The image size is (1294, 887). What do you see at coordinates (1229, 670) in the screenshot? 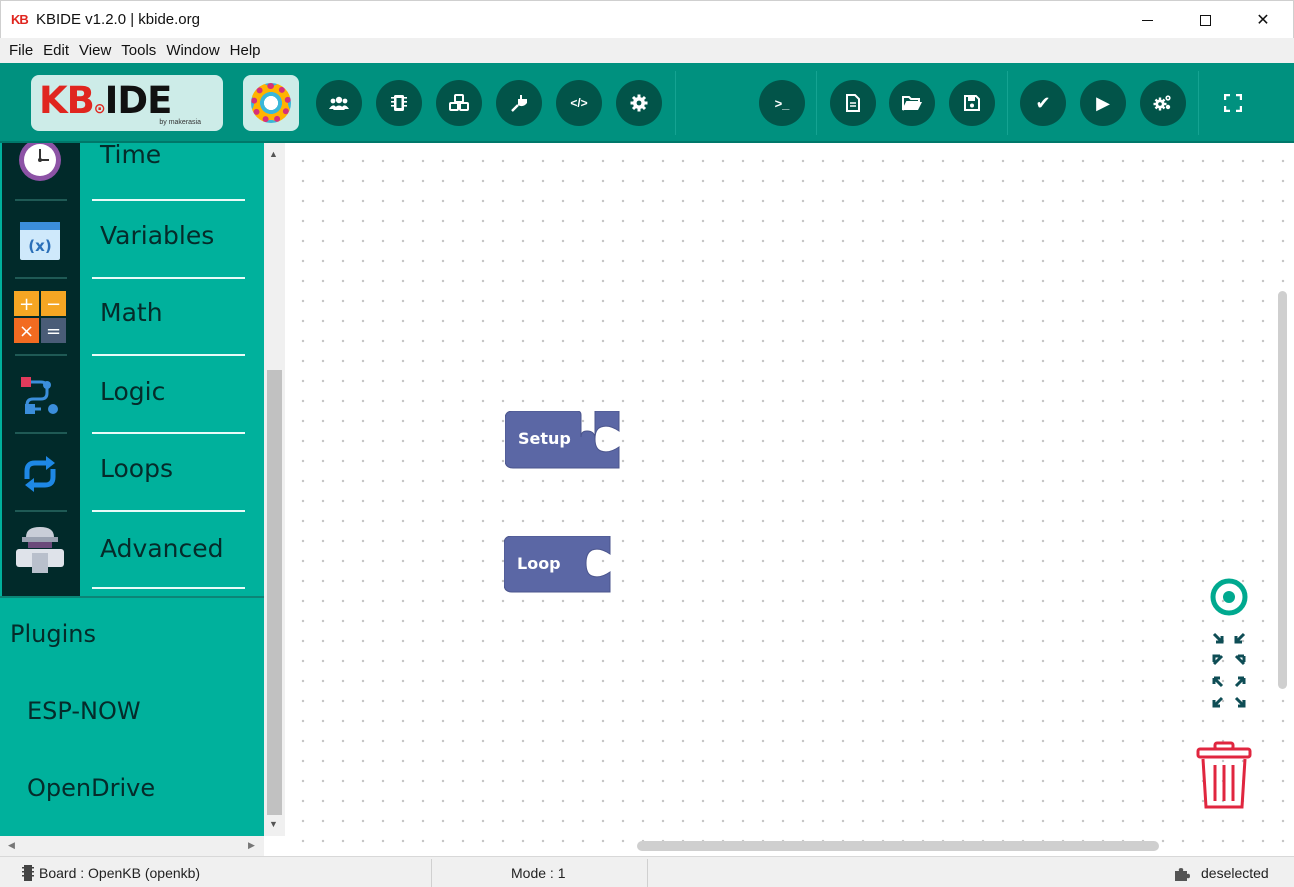
I see `zoom-fit-icon` at bounding box center [1229, 670].